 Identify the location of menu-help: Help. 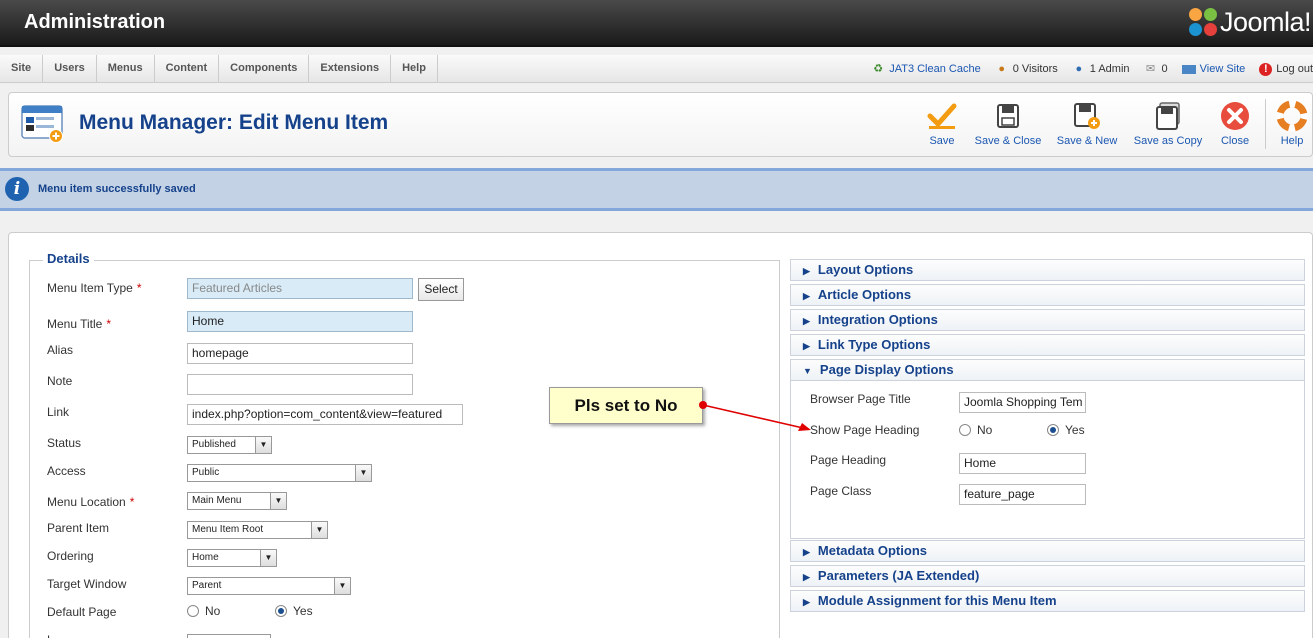
(414, 69).